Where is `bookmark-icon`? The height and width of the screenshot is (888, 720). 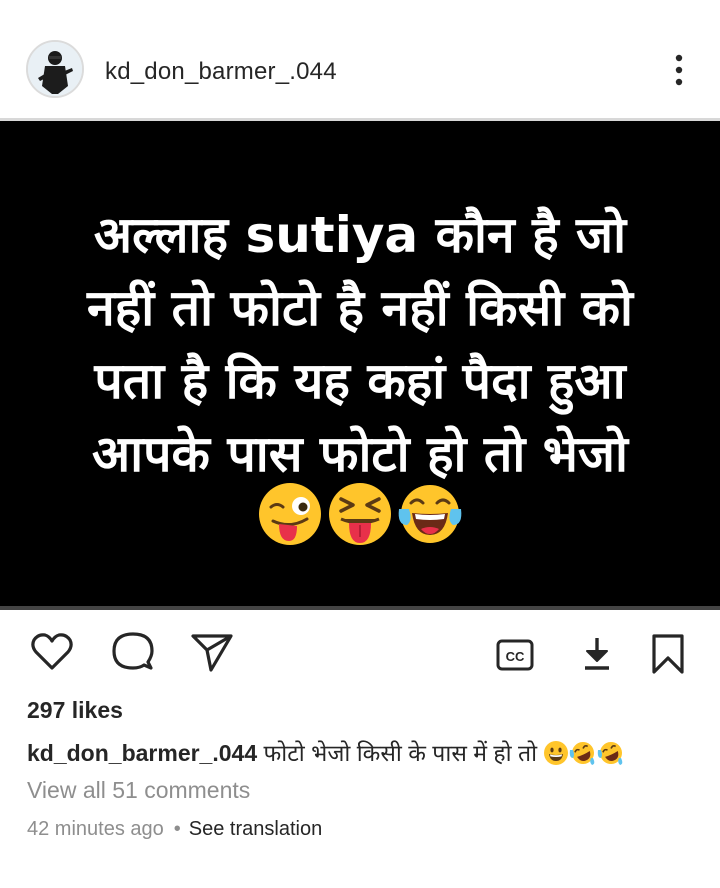
bookmark-icon is located at coordinates (668, 654).